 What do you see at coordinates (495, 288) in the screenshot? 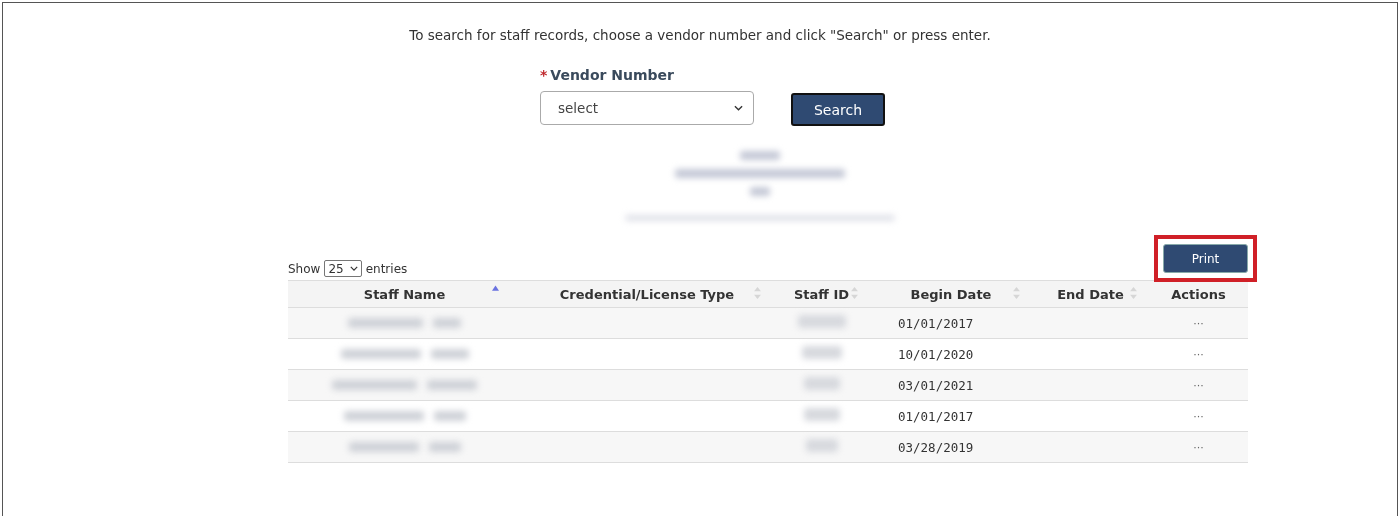
I see `sort-ascending-icon` at bounding box center [495, 288].